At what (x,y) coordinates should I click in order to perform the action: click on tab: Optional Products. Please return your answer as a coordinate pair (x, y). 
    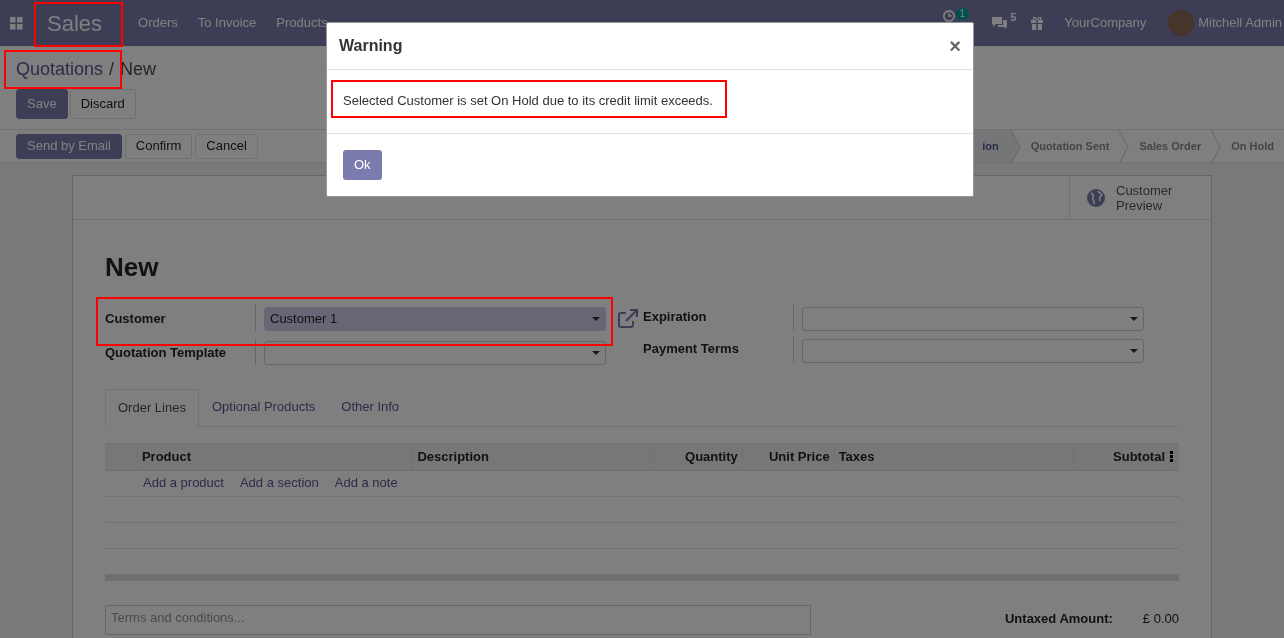
    Looking at the image, I should click on (263, 407).